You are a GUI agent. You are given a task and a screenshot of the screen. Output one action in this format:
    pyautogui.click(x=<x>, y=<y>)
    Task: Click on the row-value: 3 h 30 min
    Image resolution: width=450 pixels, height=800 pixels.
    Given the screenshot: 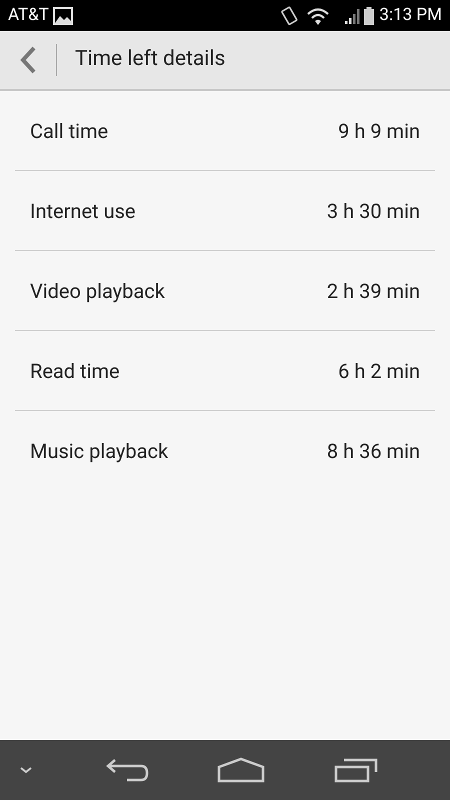 What is the action you would take?
    pyautogui.click(x=373, y=211)
    